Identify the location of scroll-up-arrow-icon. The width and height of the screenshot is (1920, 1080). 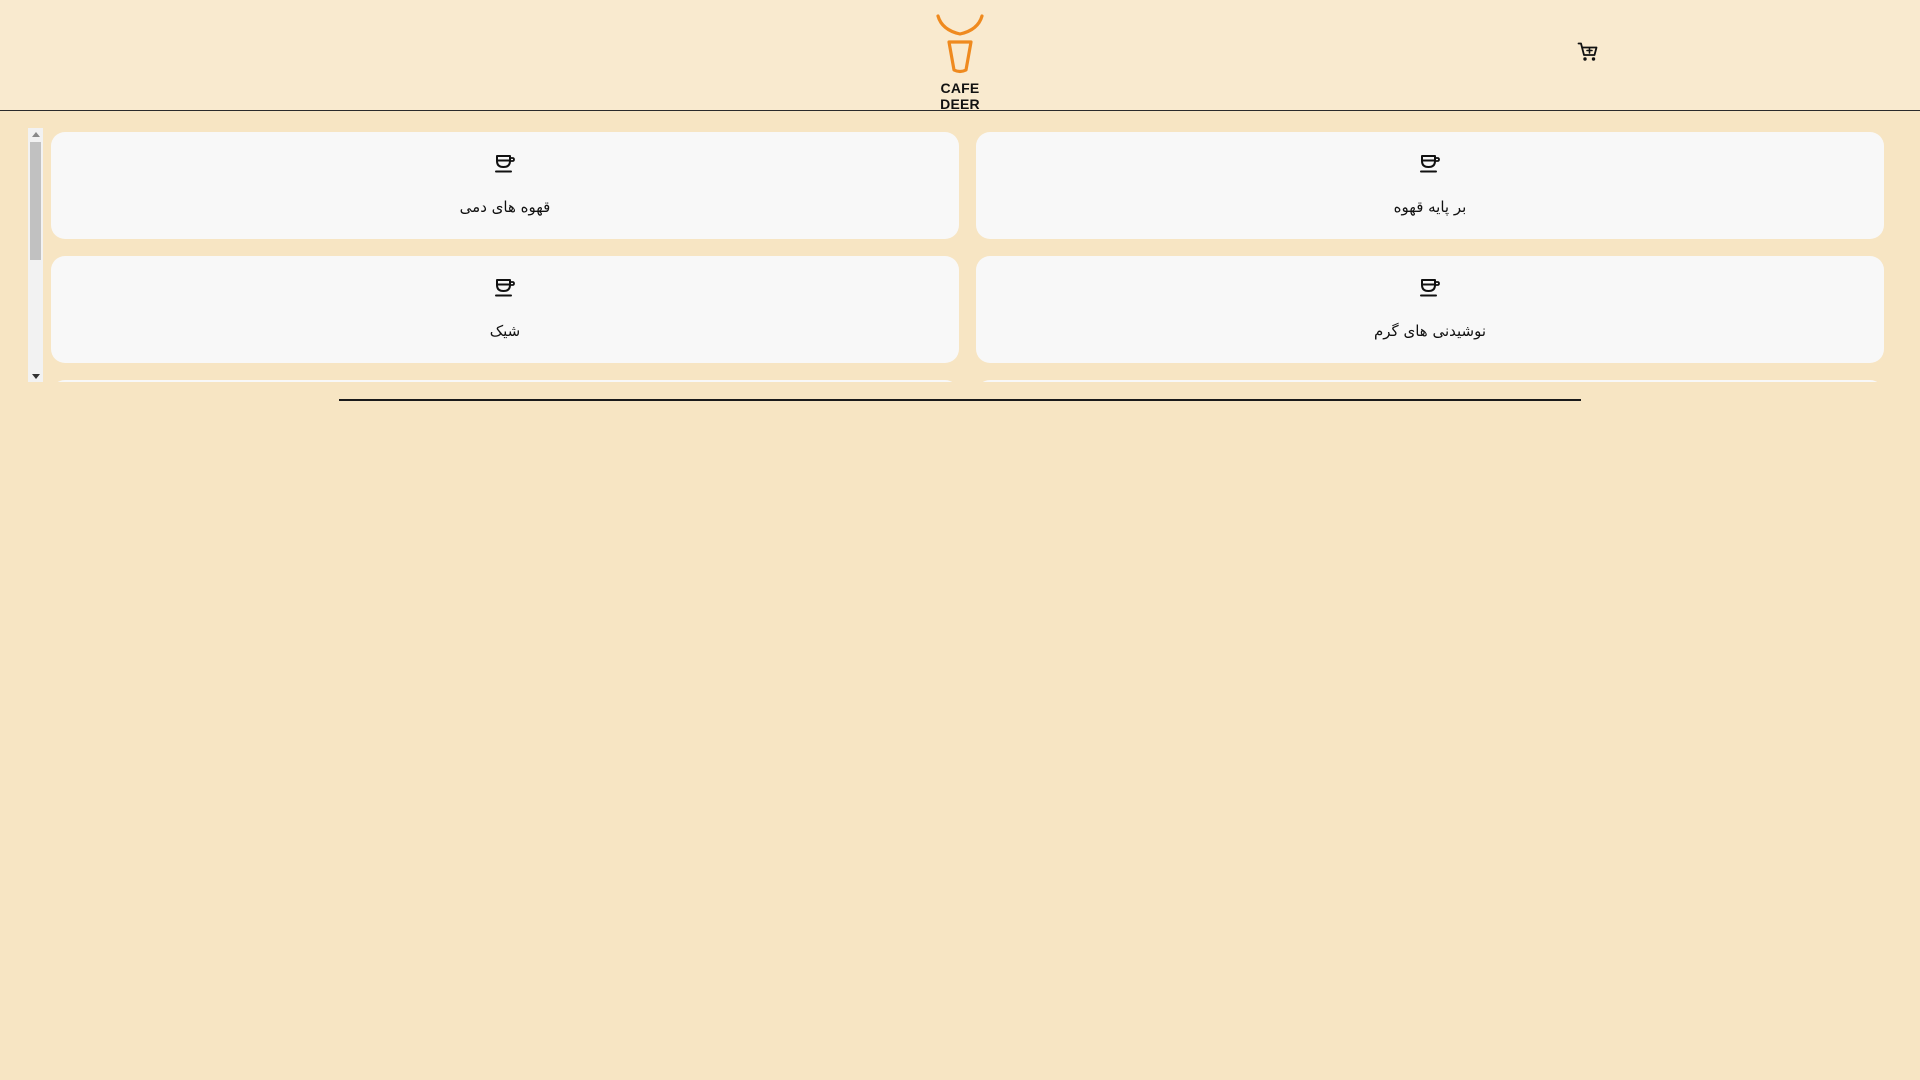
(35, 134).